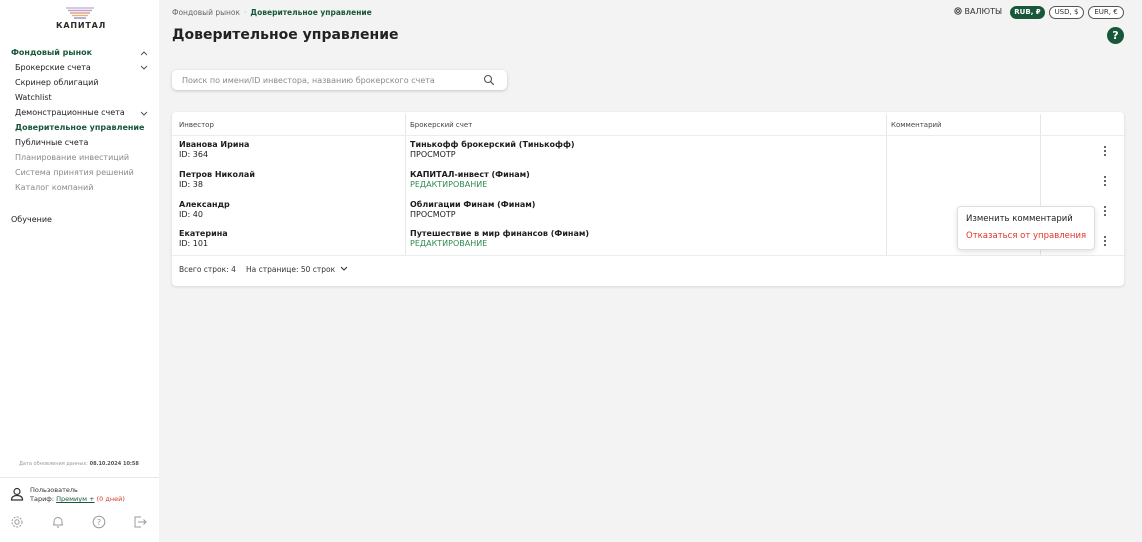  Describe the element at coordinates (74, 173) in the screenshot. I see `sidebar-item-decision-system: Система принятия решений` at that location.